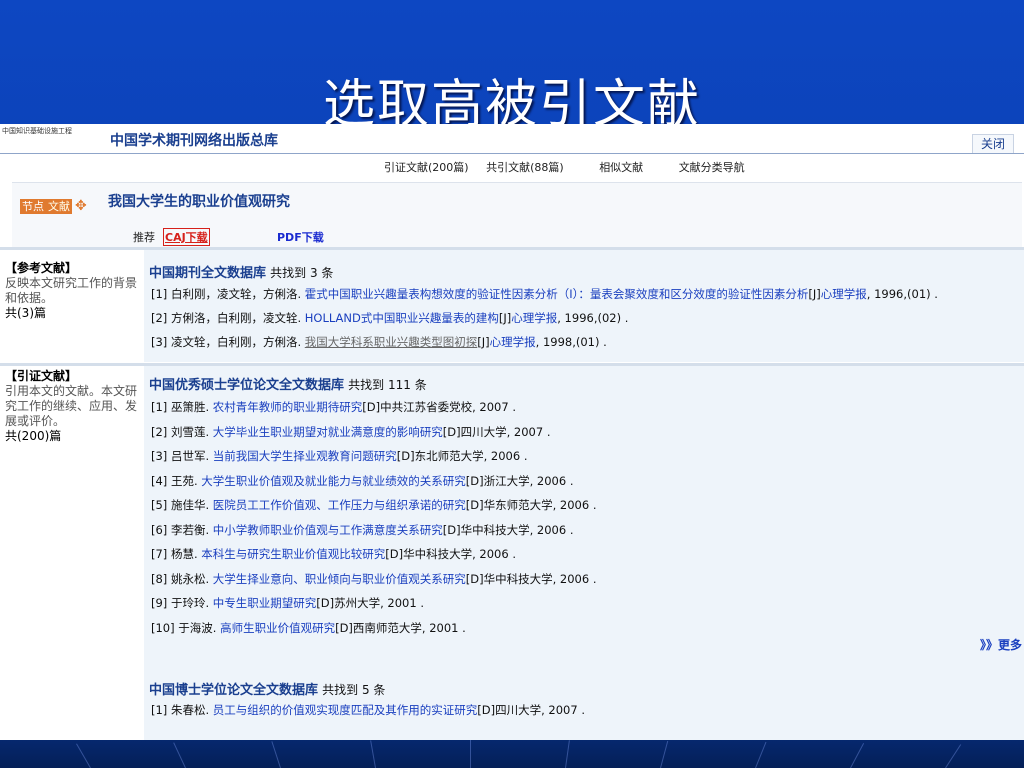  Describe the element at coordinates (370, 603) in the screenshot. I see `citation-source: [D]苏州大学, 2001 .` at that location.